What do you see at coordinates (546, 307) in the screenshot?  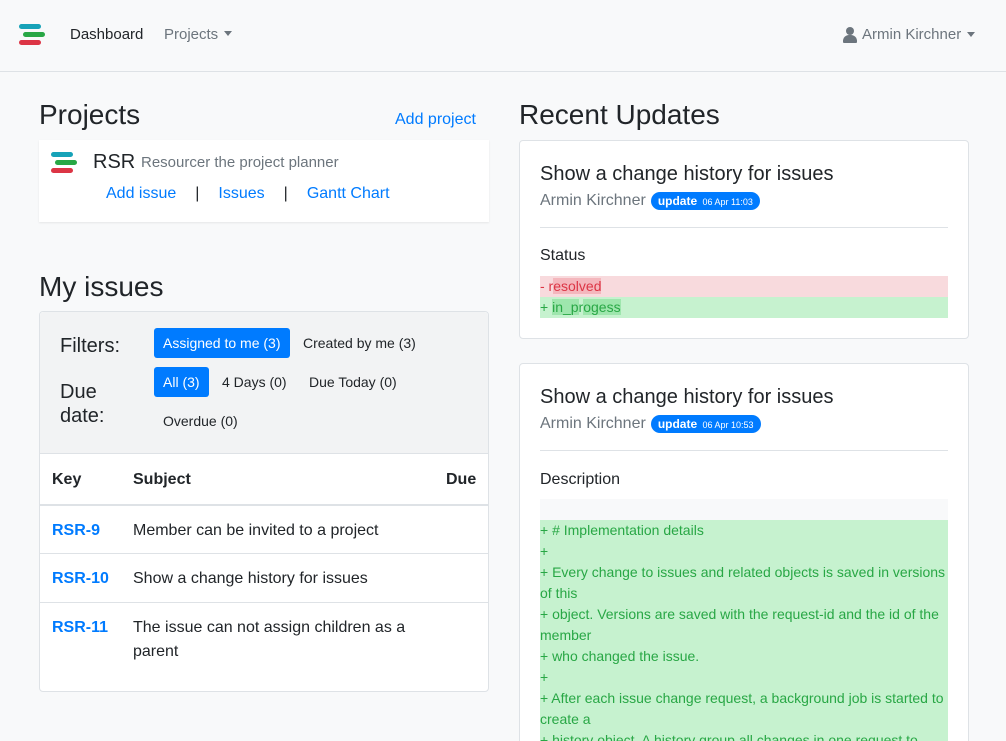 I see `diff-prefix: +` at bounding box center [546, 307].